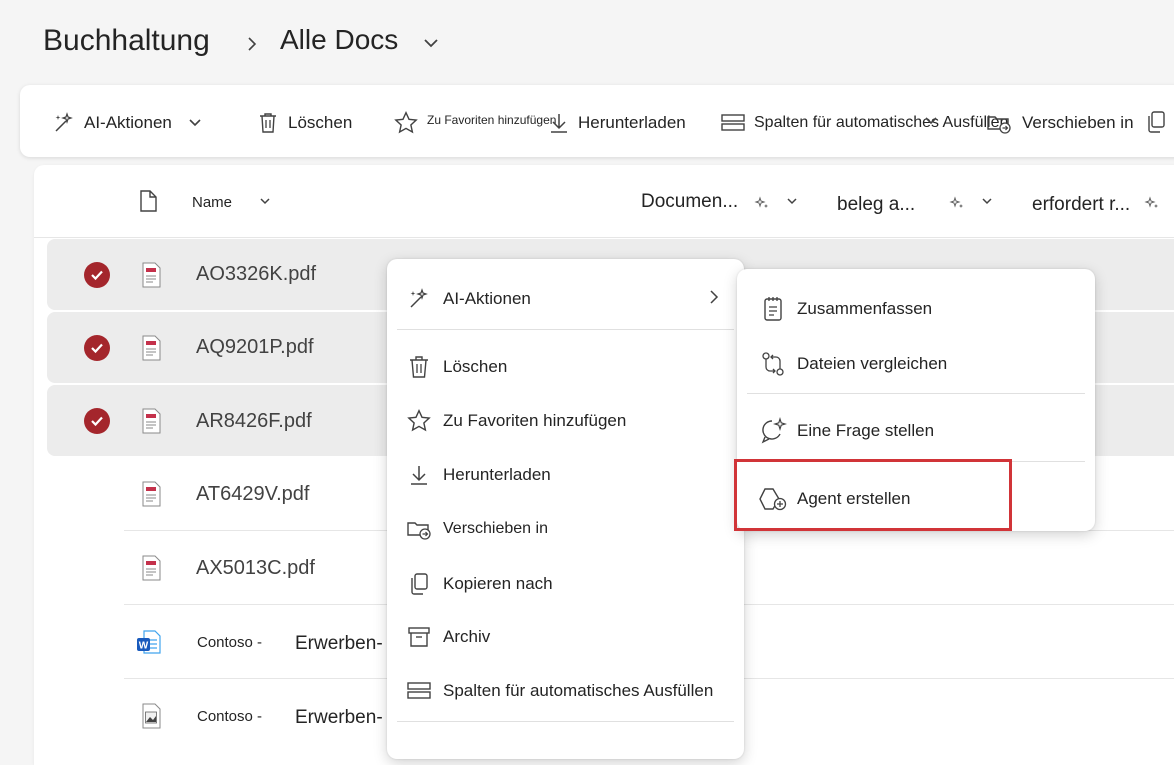  I want to click on highlight-box, so click(873, 495).